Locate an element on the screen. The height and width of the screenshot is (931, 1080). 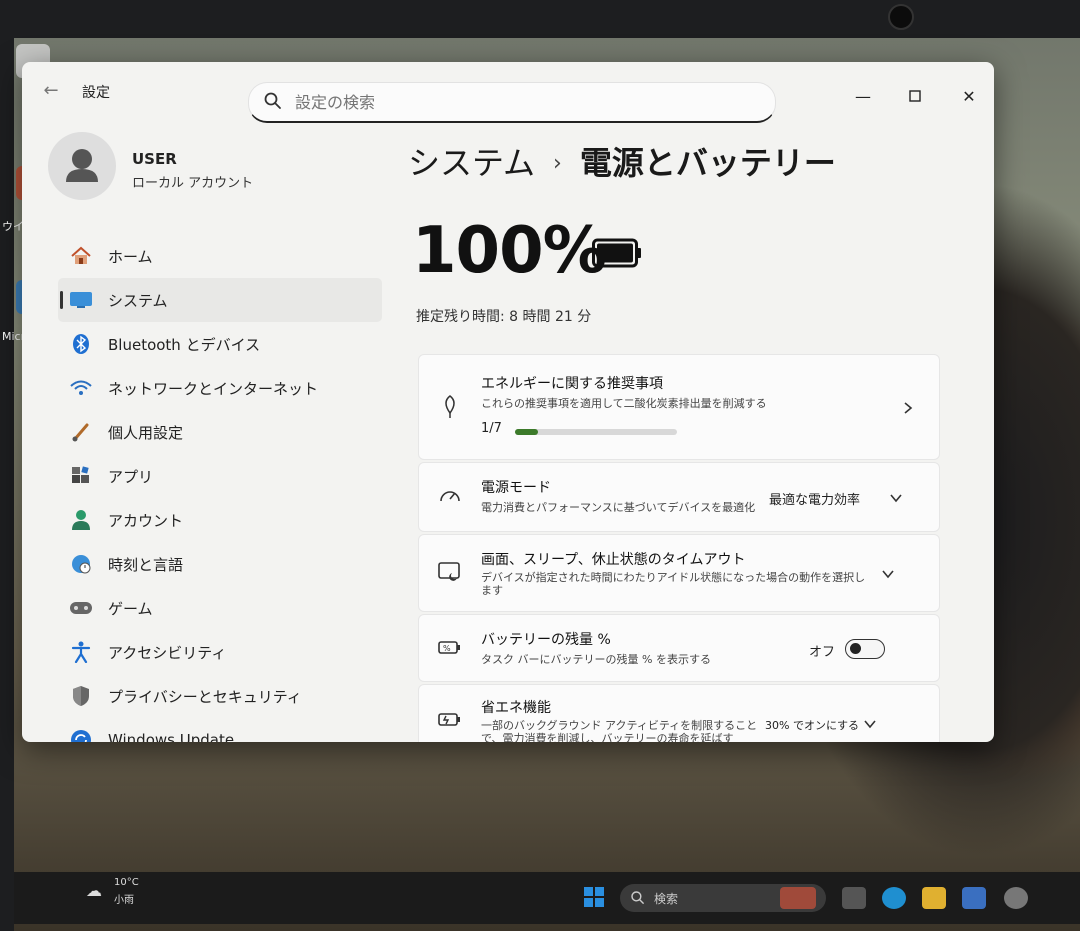
breadcrumb-parent: システム is located at coordinates (471, 163).